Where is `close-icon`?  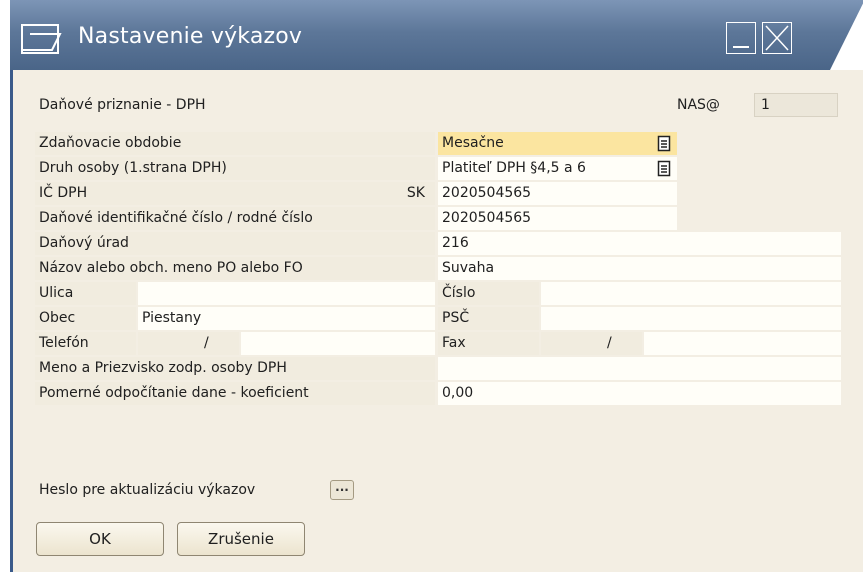
close-icon is located at coordinates (777, 38).